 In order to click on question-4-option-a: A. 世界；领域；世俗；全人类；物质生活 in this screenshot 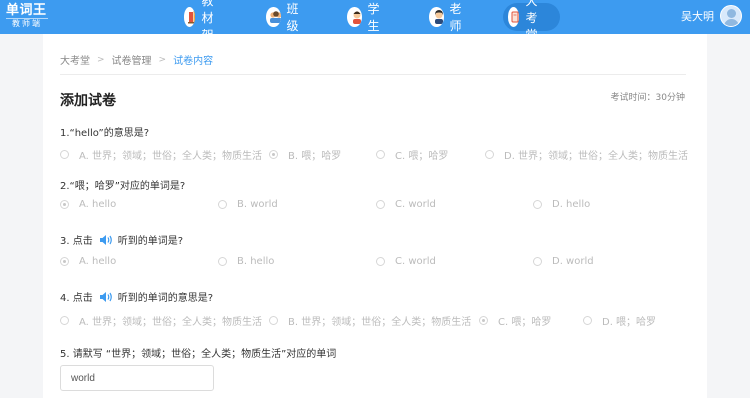, I will do `click(161, 320)`.